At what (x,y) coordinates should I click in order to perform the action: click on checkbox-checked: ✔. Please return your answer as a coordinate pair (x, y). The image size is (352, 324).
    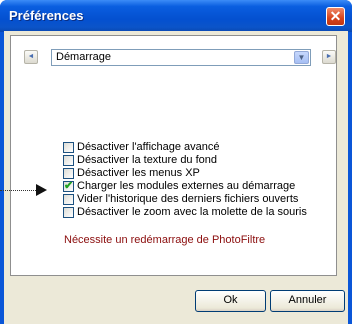
    Looking at the image, I should click on (68, 186).